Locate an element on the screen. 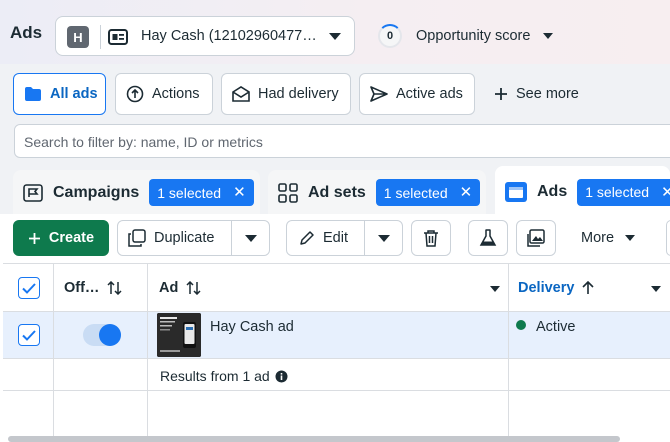 This screenshot has height=442, width=670. actions-icon is located at coordinates (135, 94).